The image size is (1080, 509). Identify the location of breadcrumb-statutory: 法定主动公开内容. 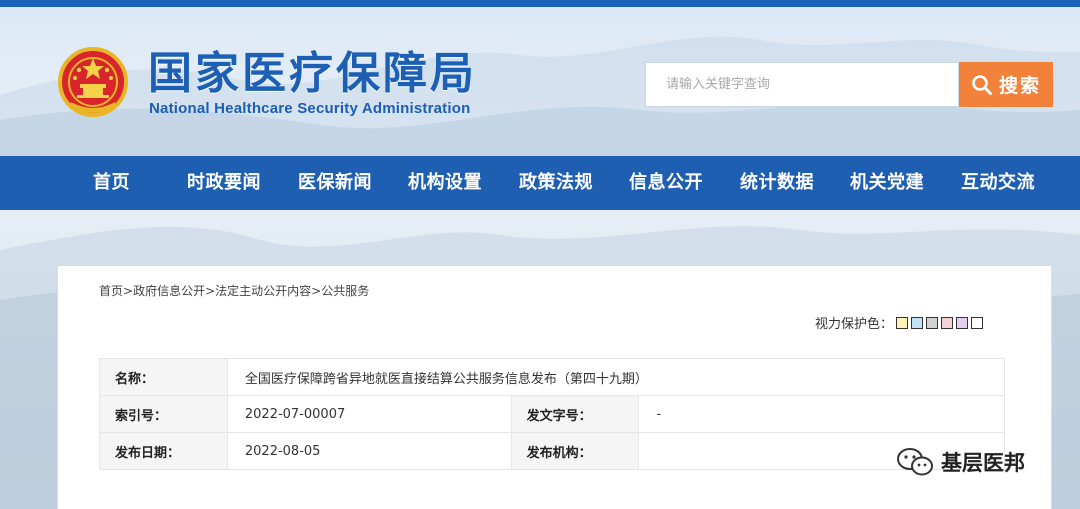
(263, 291).